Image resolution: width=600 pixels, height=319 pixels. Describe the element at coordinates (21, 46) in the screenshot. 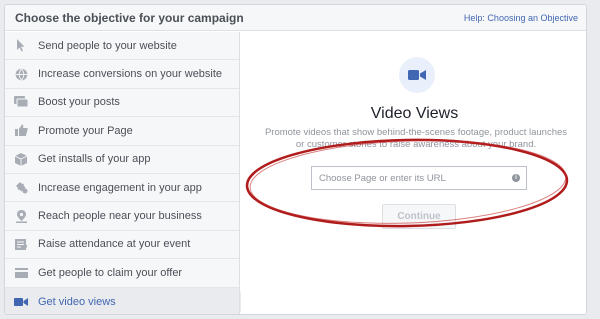

I see `cursor-icon` at that location.